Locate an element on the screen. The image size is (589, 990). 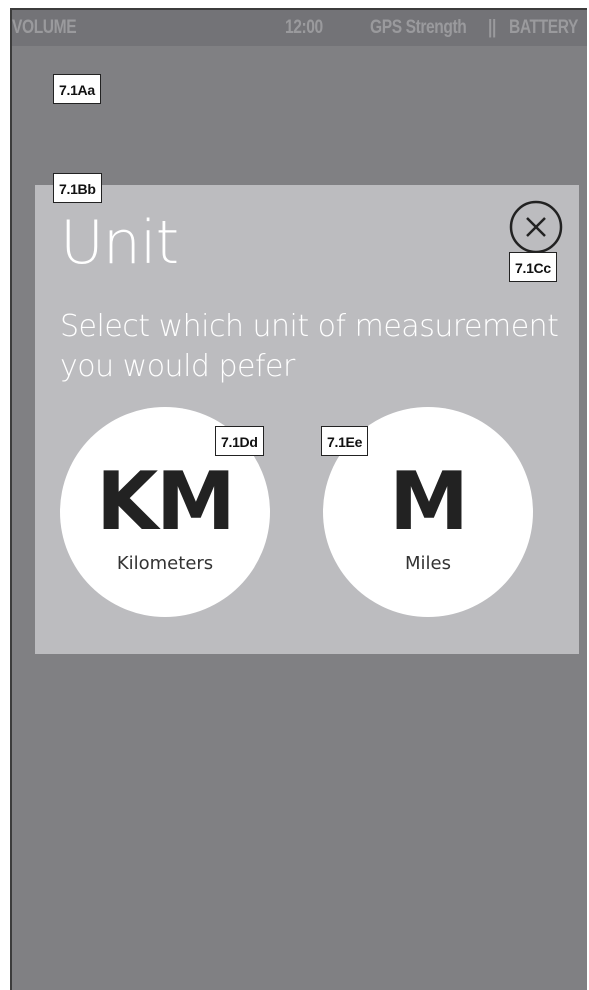
status-time: 12:00 is located at coordinates (304, 27).